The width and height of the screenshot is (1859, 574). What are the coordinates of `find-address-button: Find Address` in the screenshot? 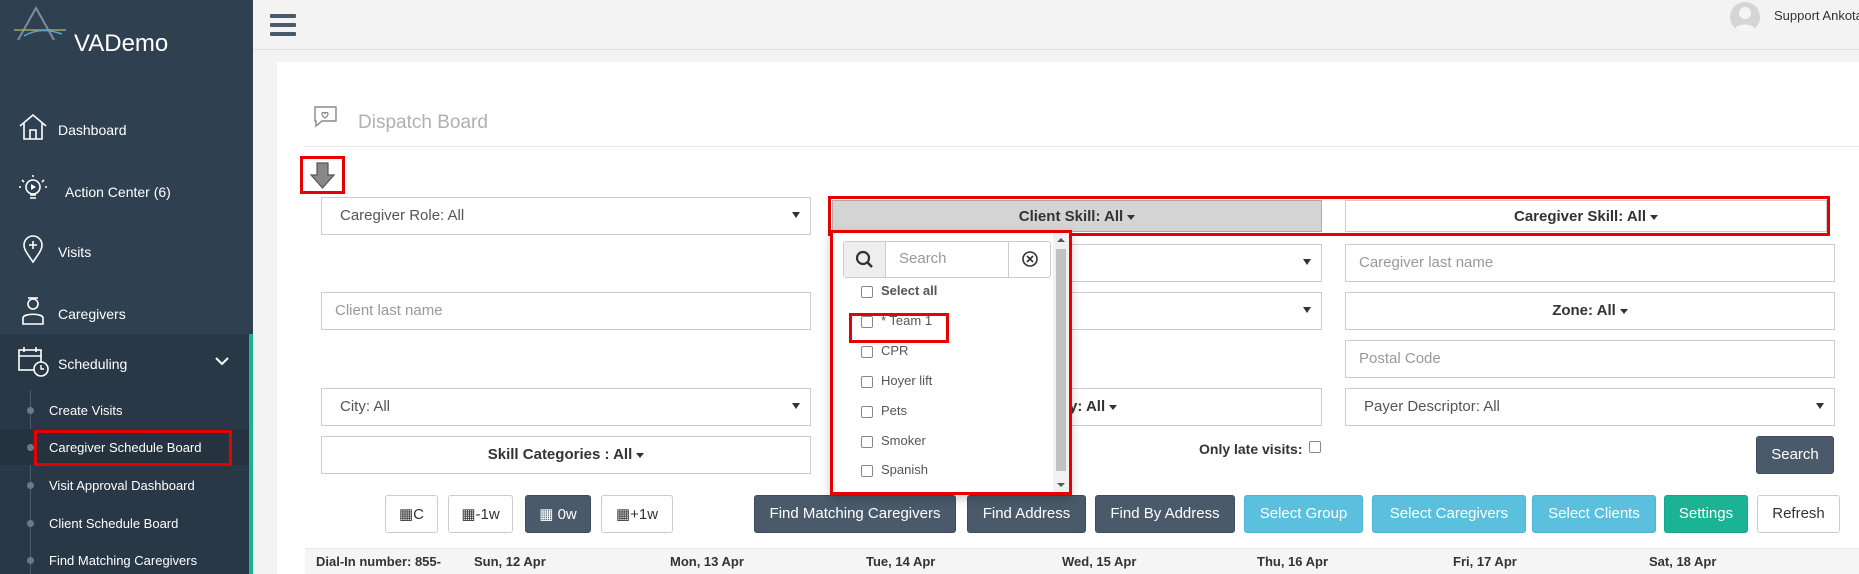 It's located at (1026, 514).